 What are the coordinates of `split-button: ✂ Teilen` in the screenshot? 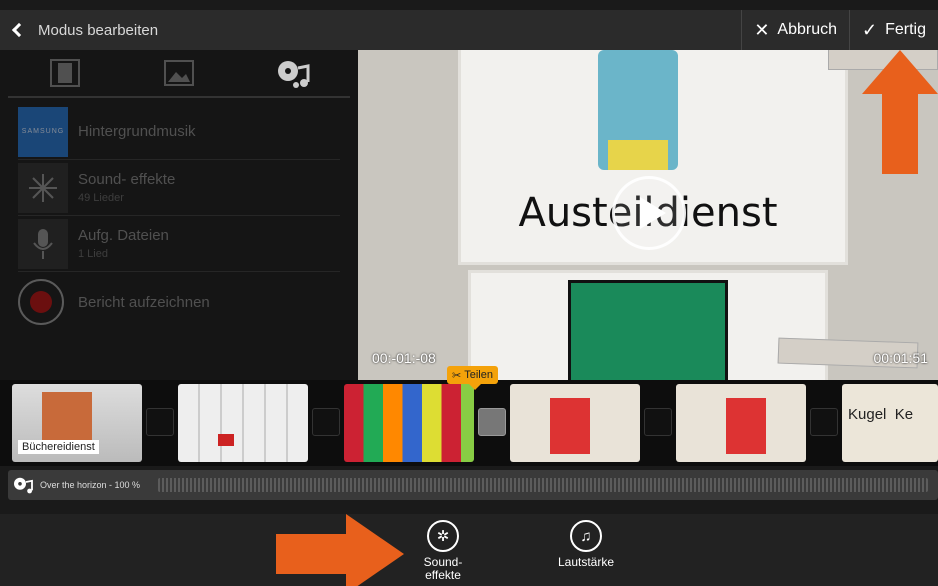 It's located at (472, 378).